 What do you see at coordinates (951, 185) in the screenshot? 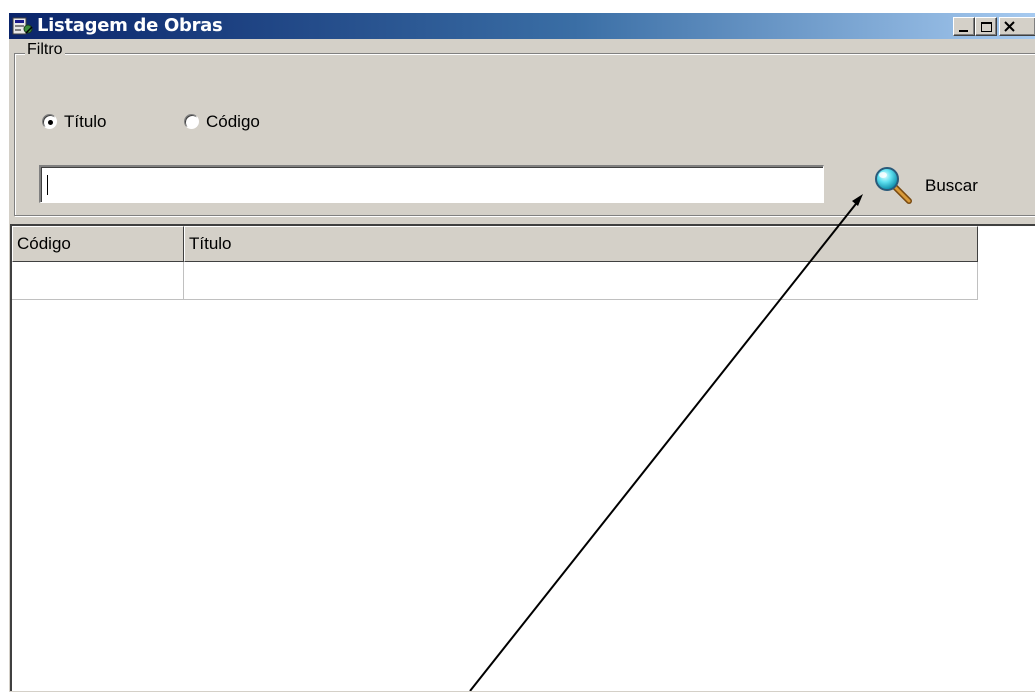
I see `buscar-button-label: Buscar` at bounding box center [951, 185].